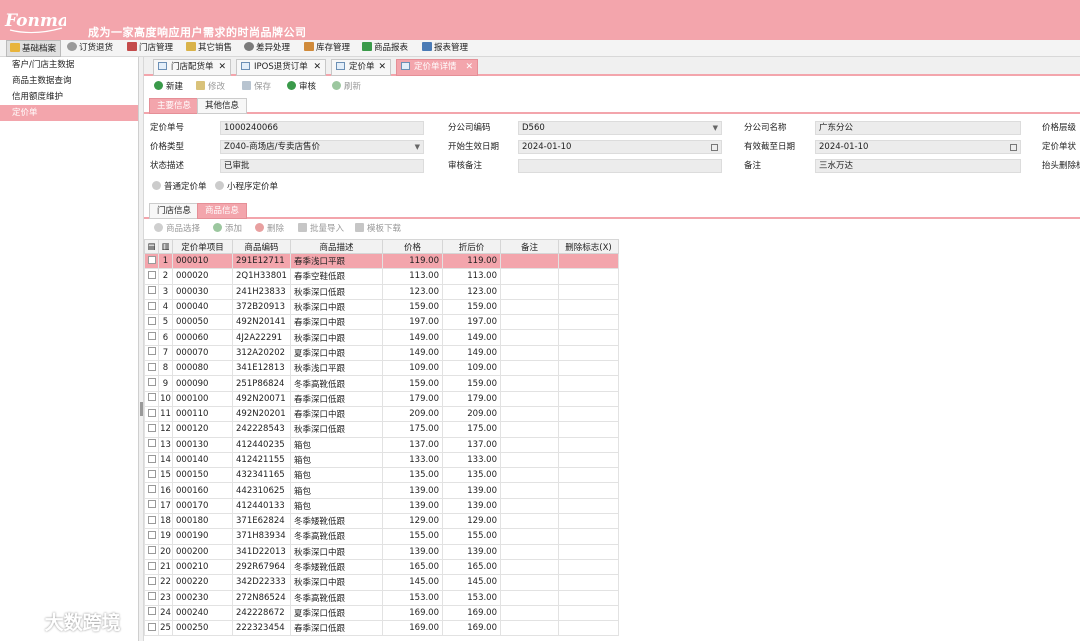 The image size is (1080, 641). I want to click on cell-item-no: 000160, so click(202, 490).